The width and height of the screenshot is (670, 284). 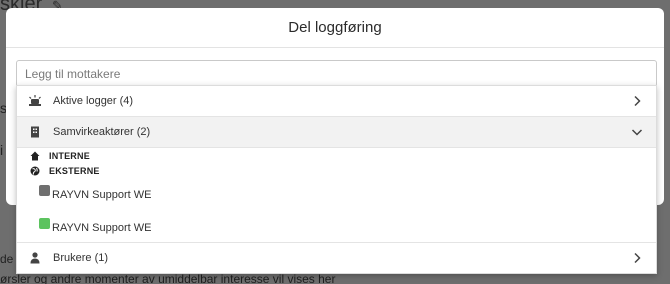 What do you see at coordinates (34, 170) in the screenshot?
I see `globe-icon` at bounding box center [34, 170].